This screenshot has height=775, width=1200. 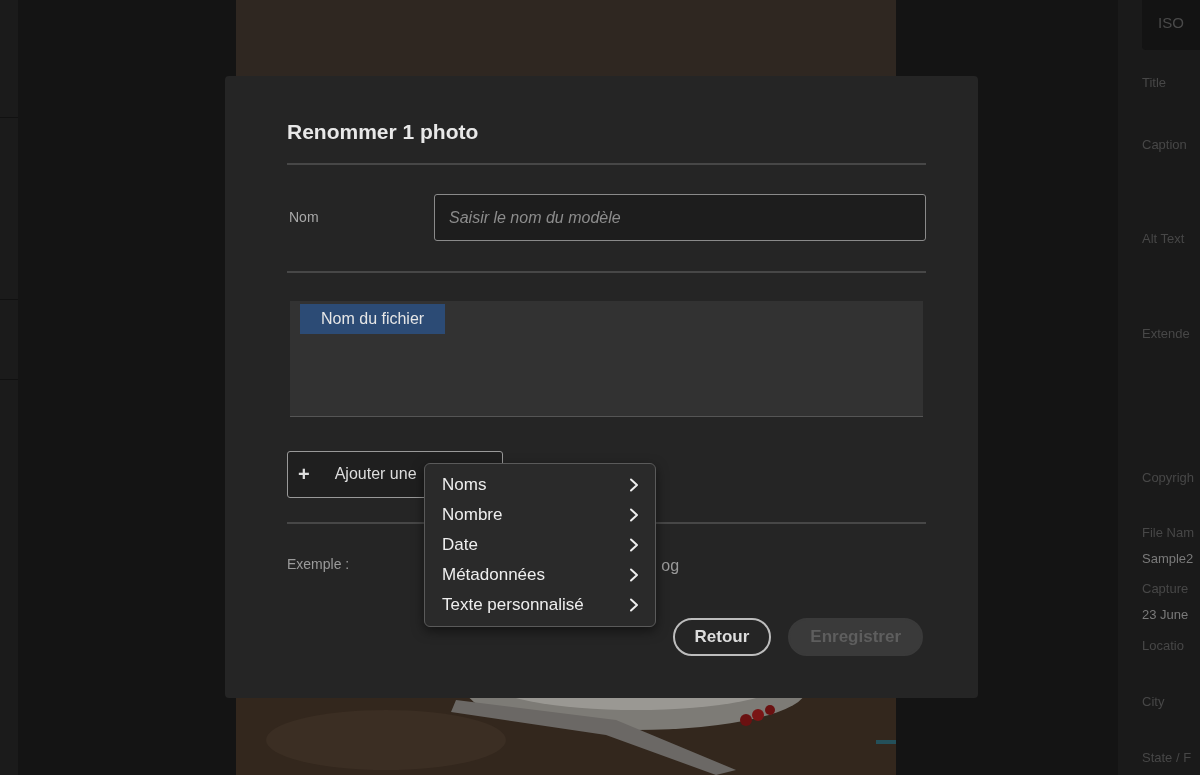 What do you see at coordinates (540, 545) in the screenshot?
I see `menu-item: Date` at bounding box center [540, 545].